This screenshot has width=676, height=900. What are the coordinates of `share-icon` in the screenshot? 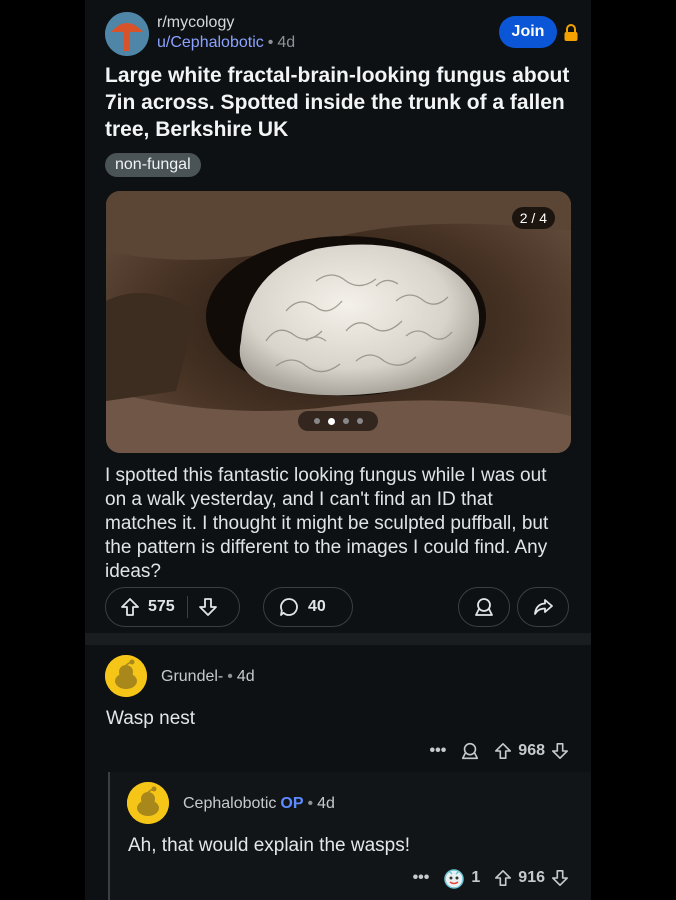 It's located at (543, 607).